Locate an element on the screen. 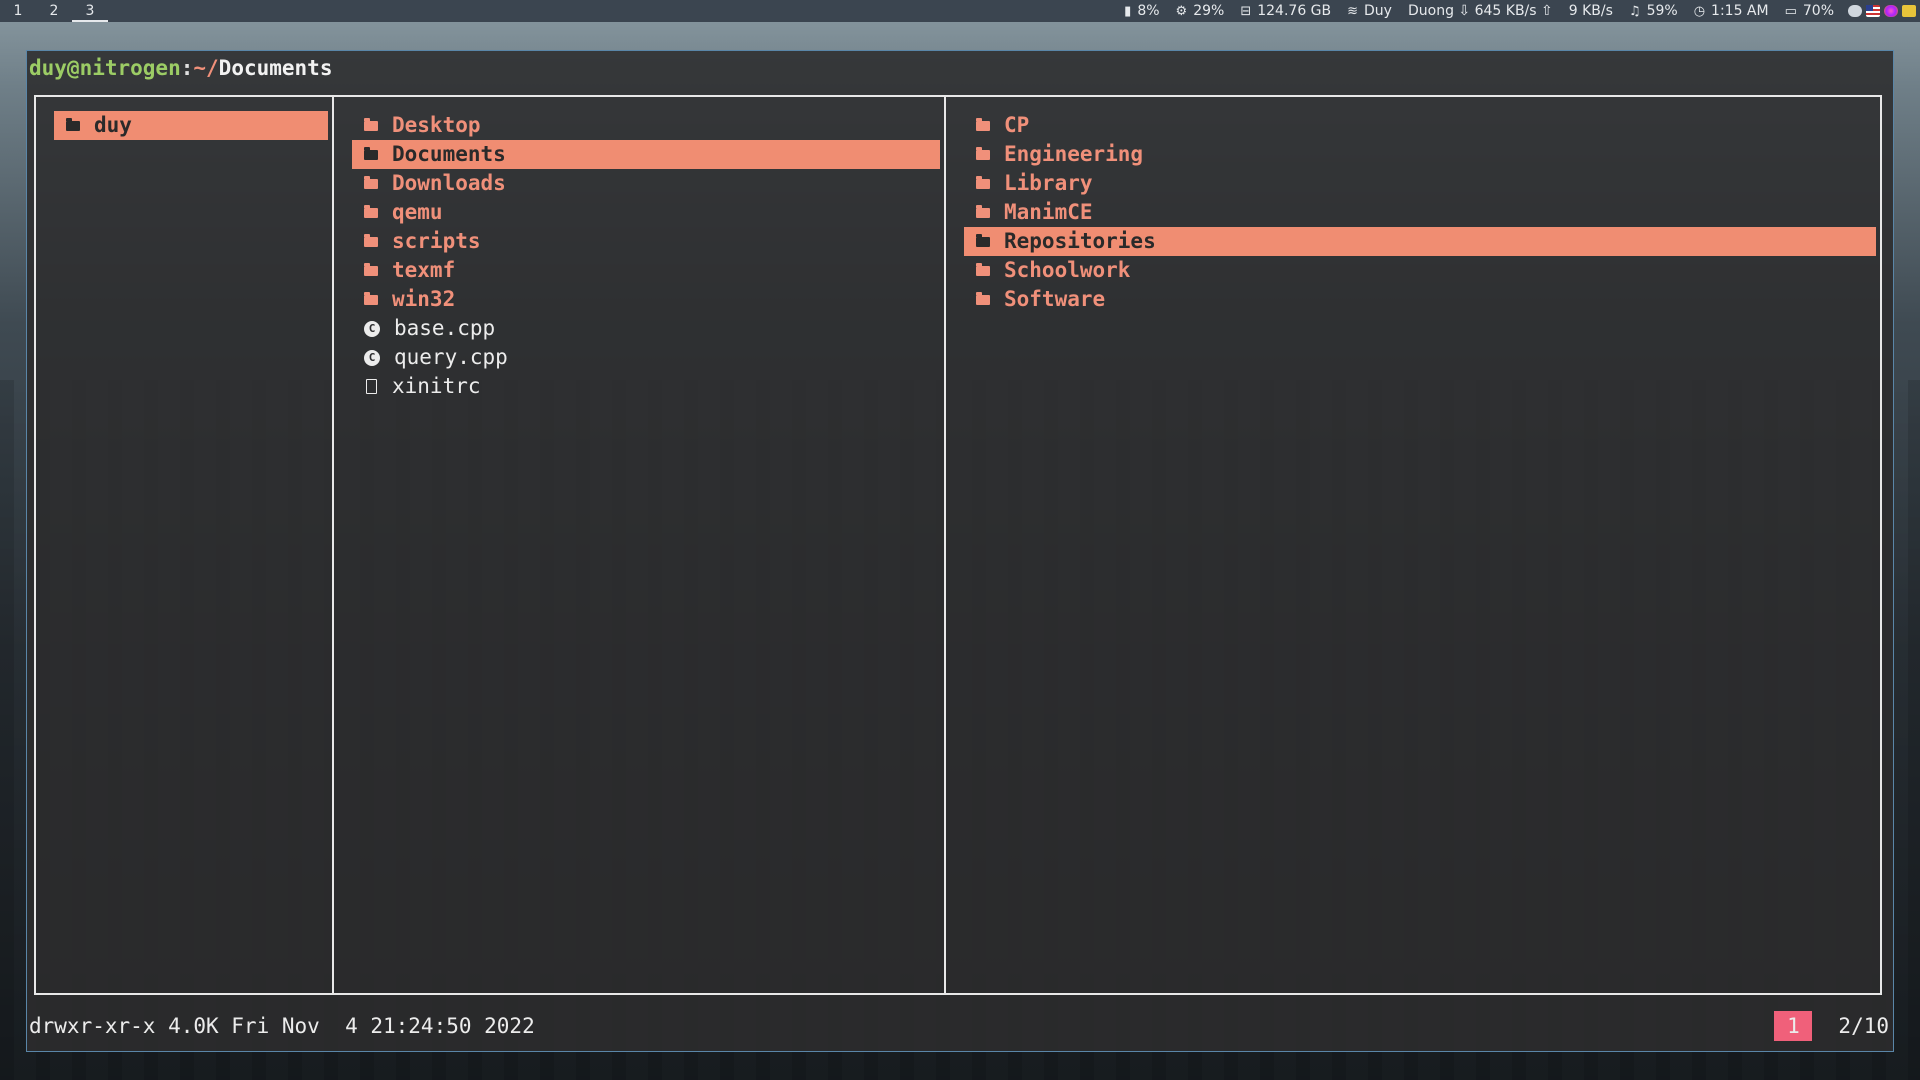 The height and width of the screenshot is (1080, 1920). prompt-path: duy@nitrogen:~/Documents is located at coordinates (180, 68).